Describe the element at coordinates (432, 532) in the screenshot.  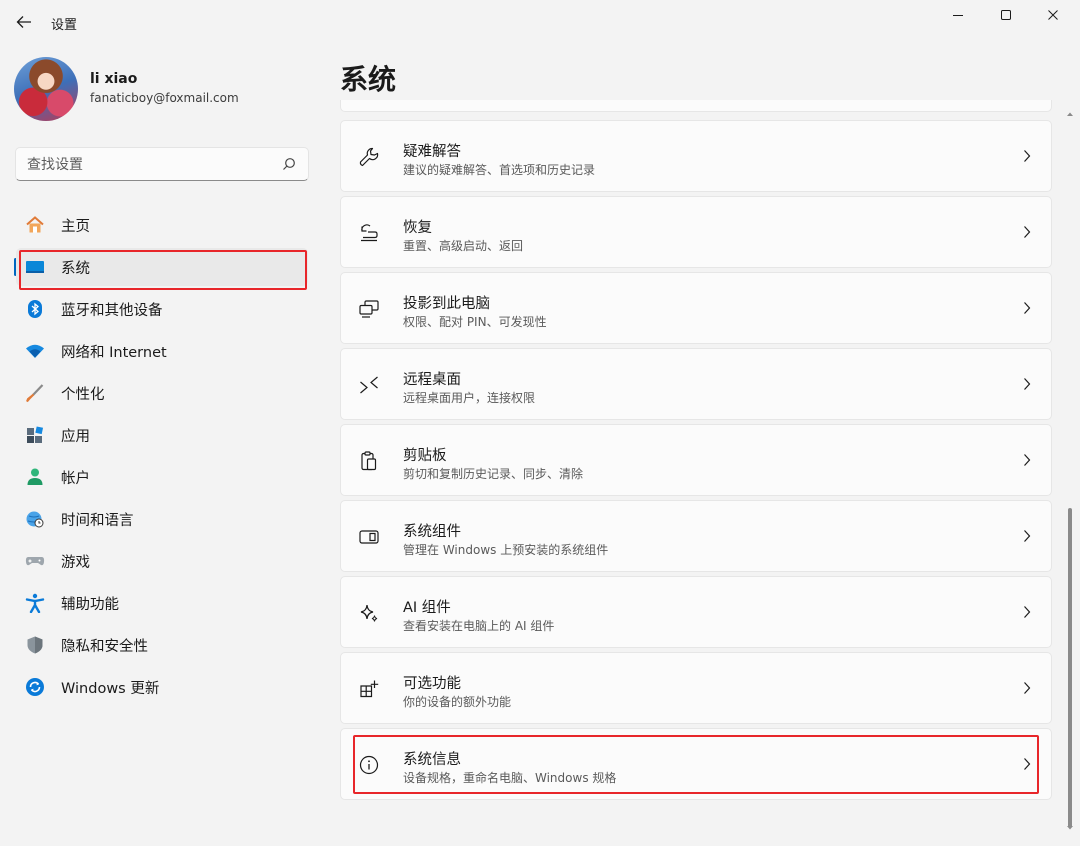
I see `card-title: 系统组件` at that location.